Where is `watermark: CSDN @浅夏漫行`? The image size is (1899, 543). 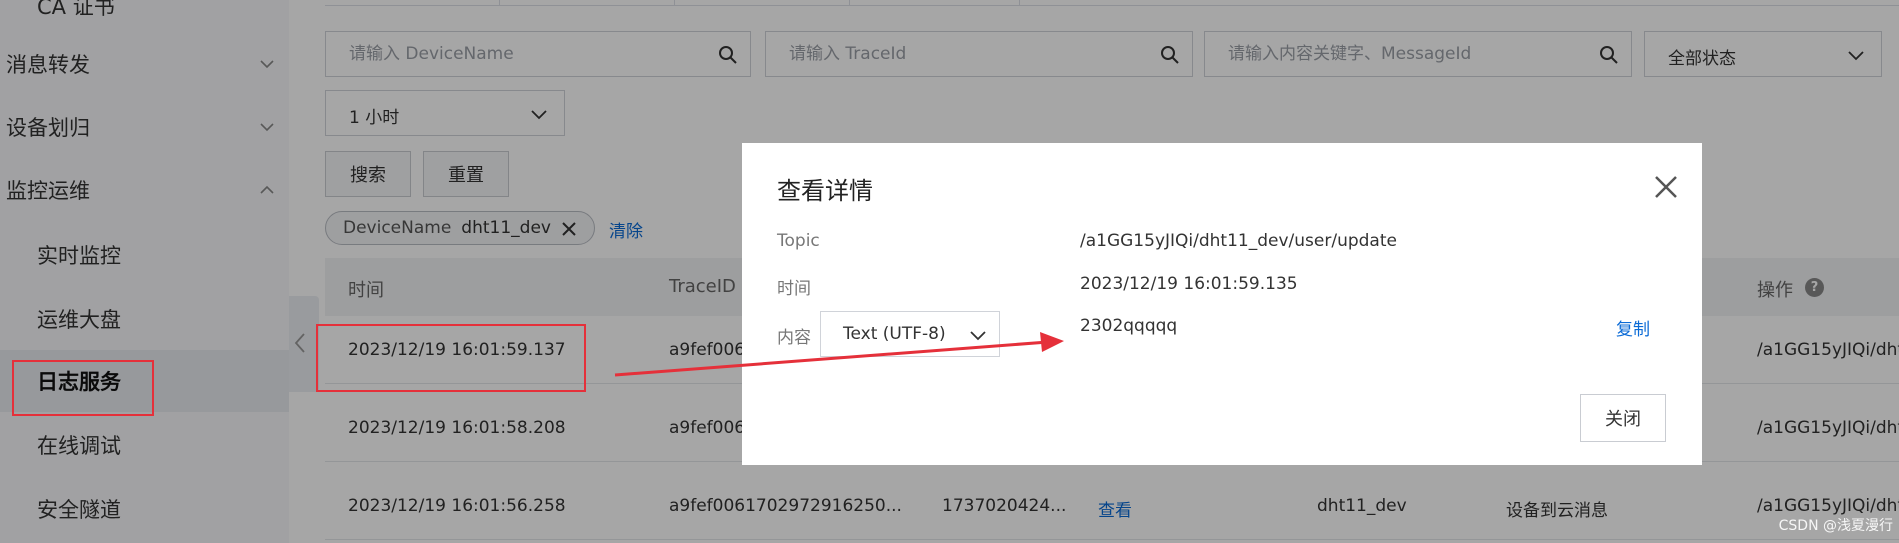 watermark: CSDN @浅夏漫行 is located at coordinates (1835, 526).